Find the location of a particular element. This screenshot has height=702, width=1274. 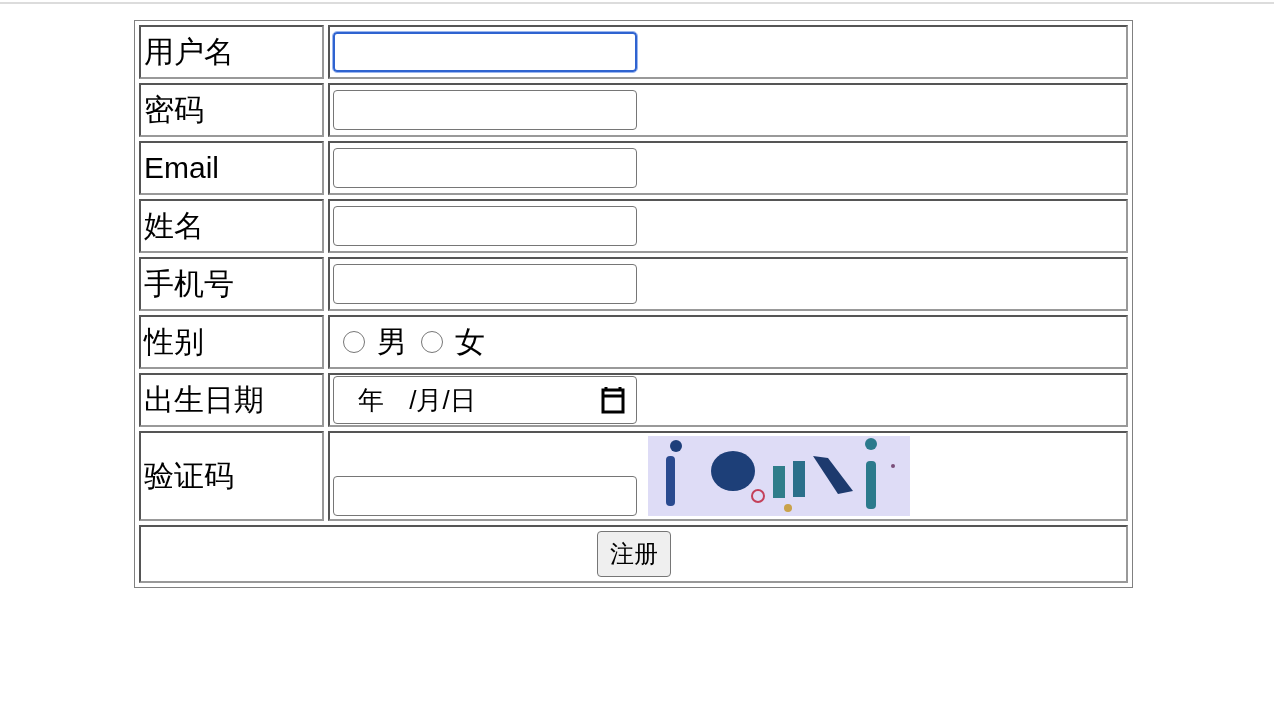

field-label: 密码 is located at coordinates (231, 110).